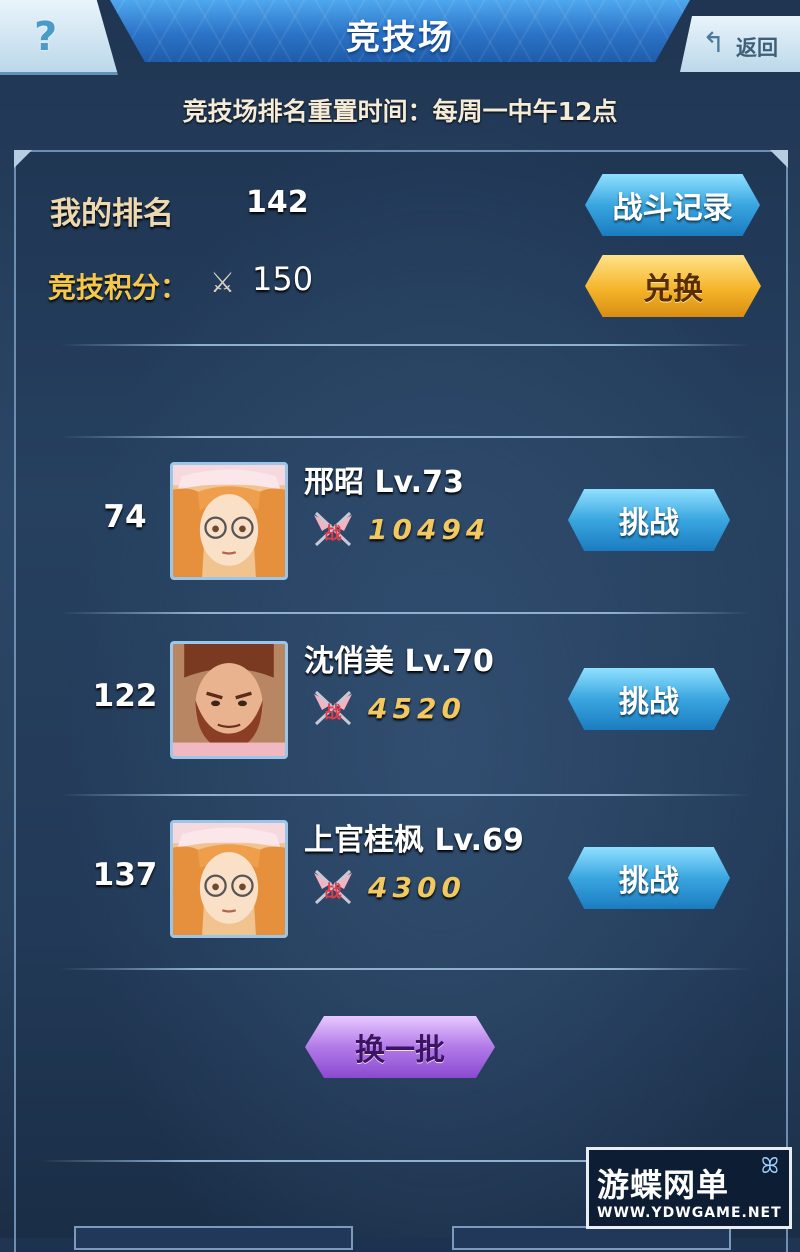 The height and width of the screenshot is (1252, 800). I want to click on butterfly-icon: ꕤ, so click(769, 1166).